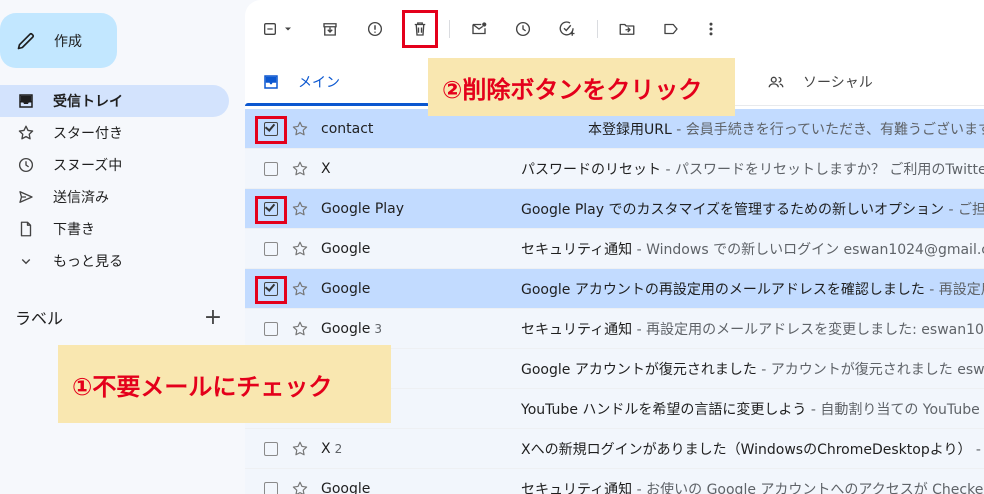 The width and height of the screenshot is (984, 494). Describe the element at coordinates (416, 449) in the screenshot. I see `sender: X2` at that location.